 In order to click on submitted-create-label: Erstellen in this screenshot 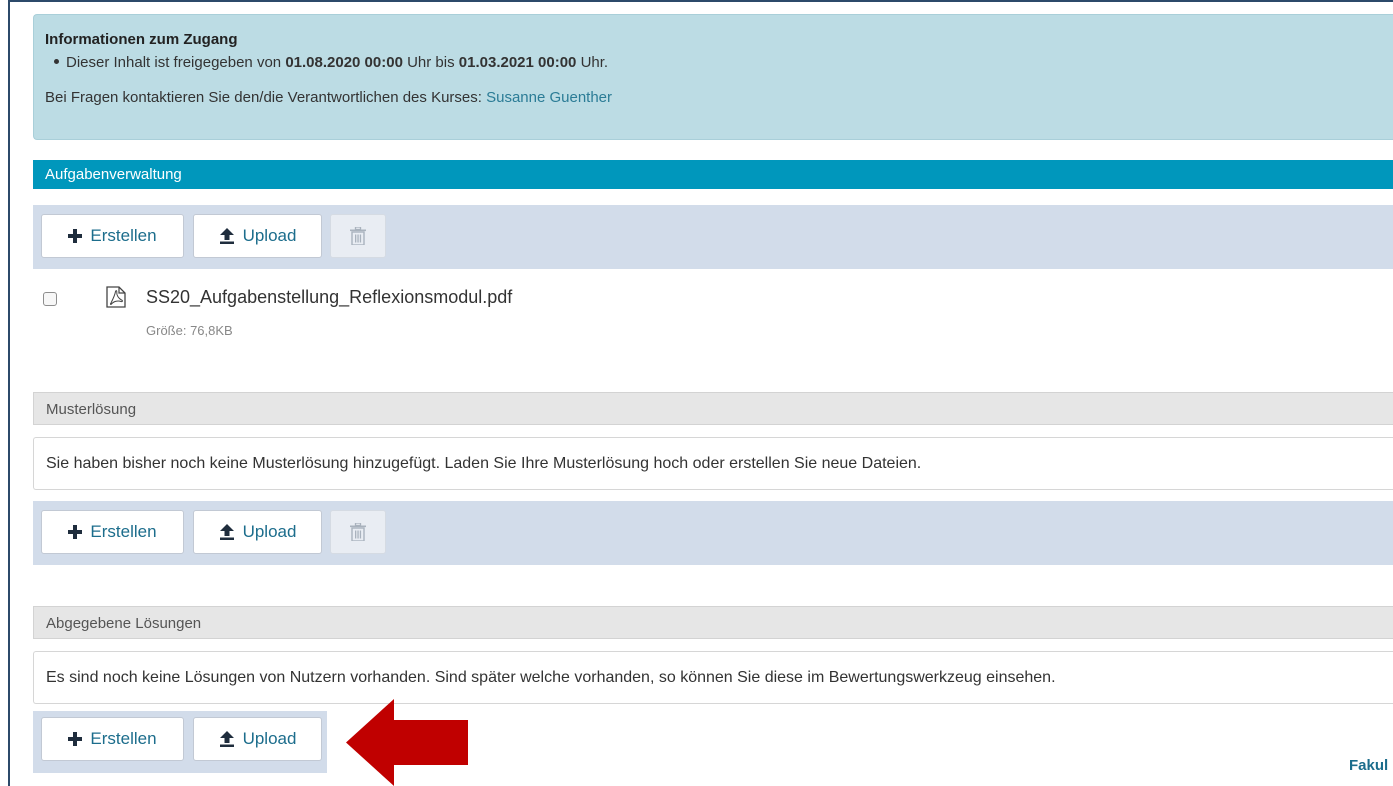, I will do `click(123, 738)`.